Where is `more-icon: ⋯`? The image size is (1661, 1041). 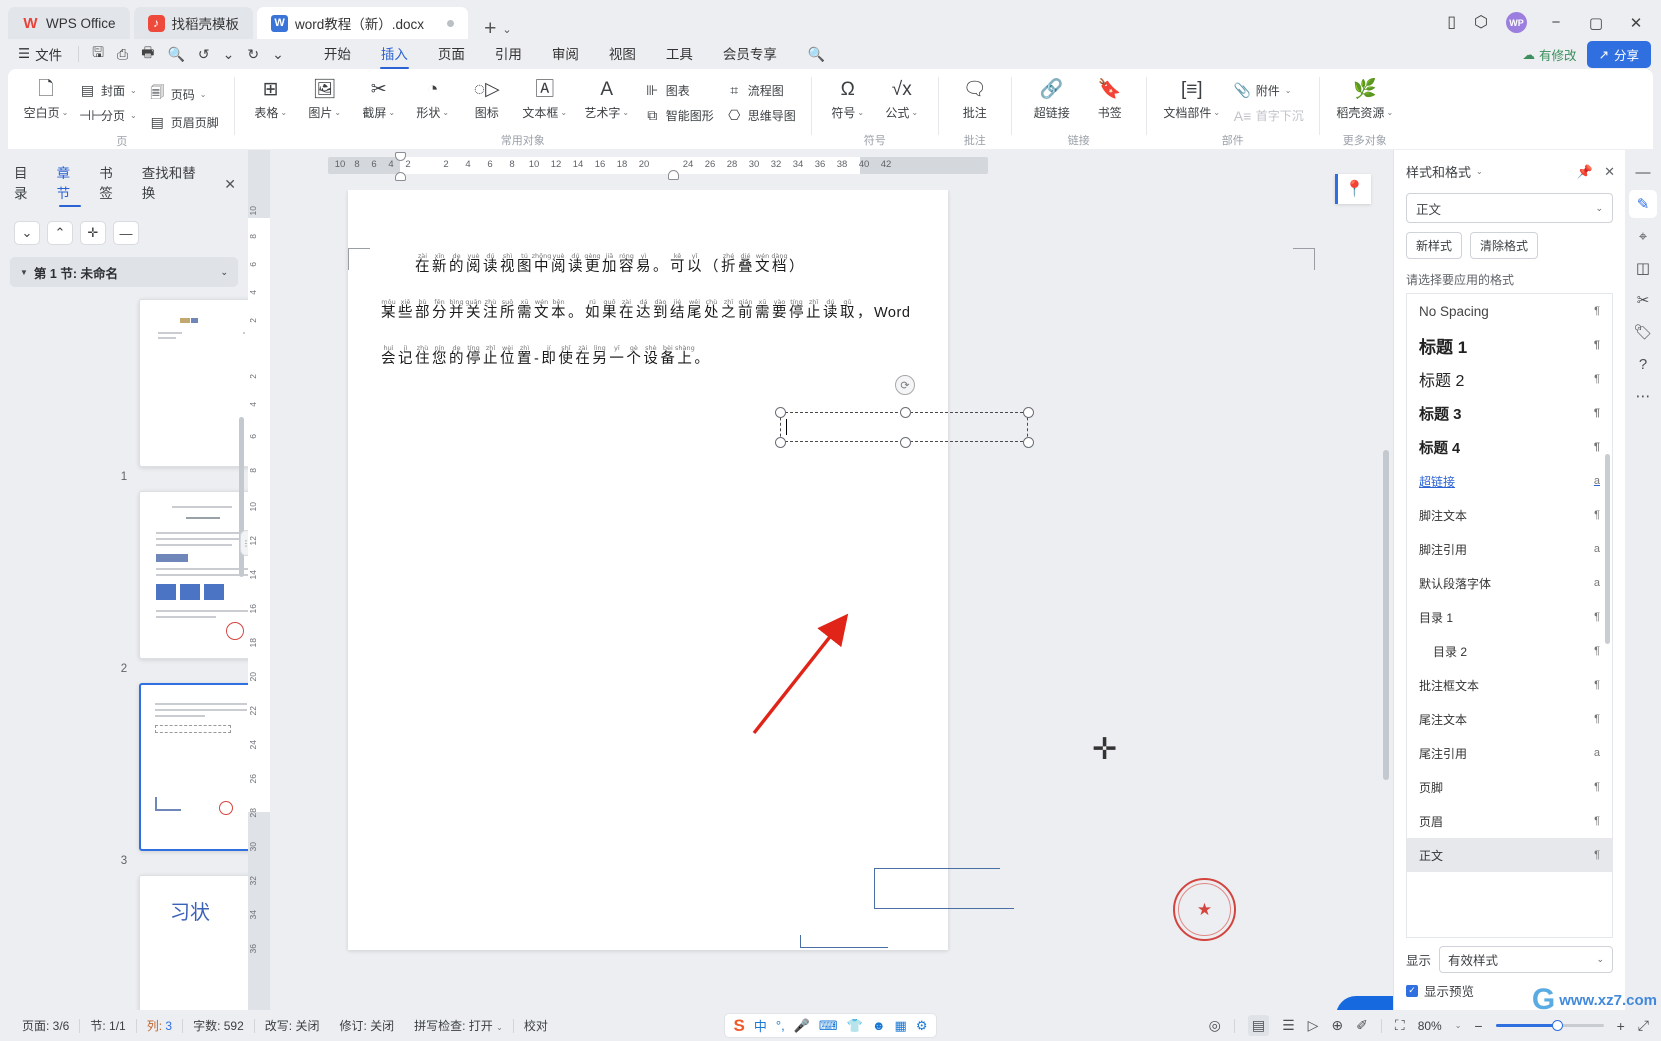 more-icon: ⋯ is located at coordinates (1643, 396).